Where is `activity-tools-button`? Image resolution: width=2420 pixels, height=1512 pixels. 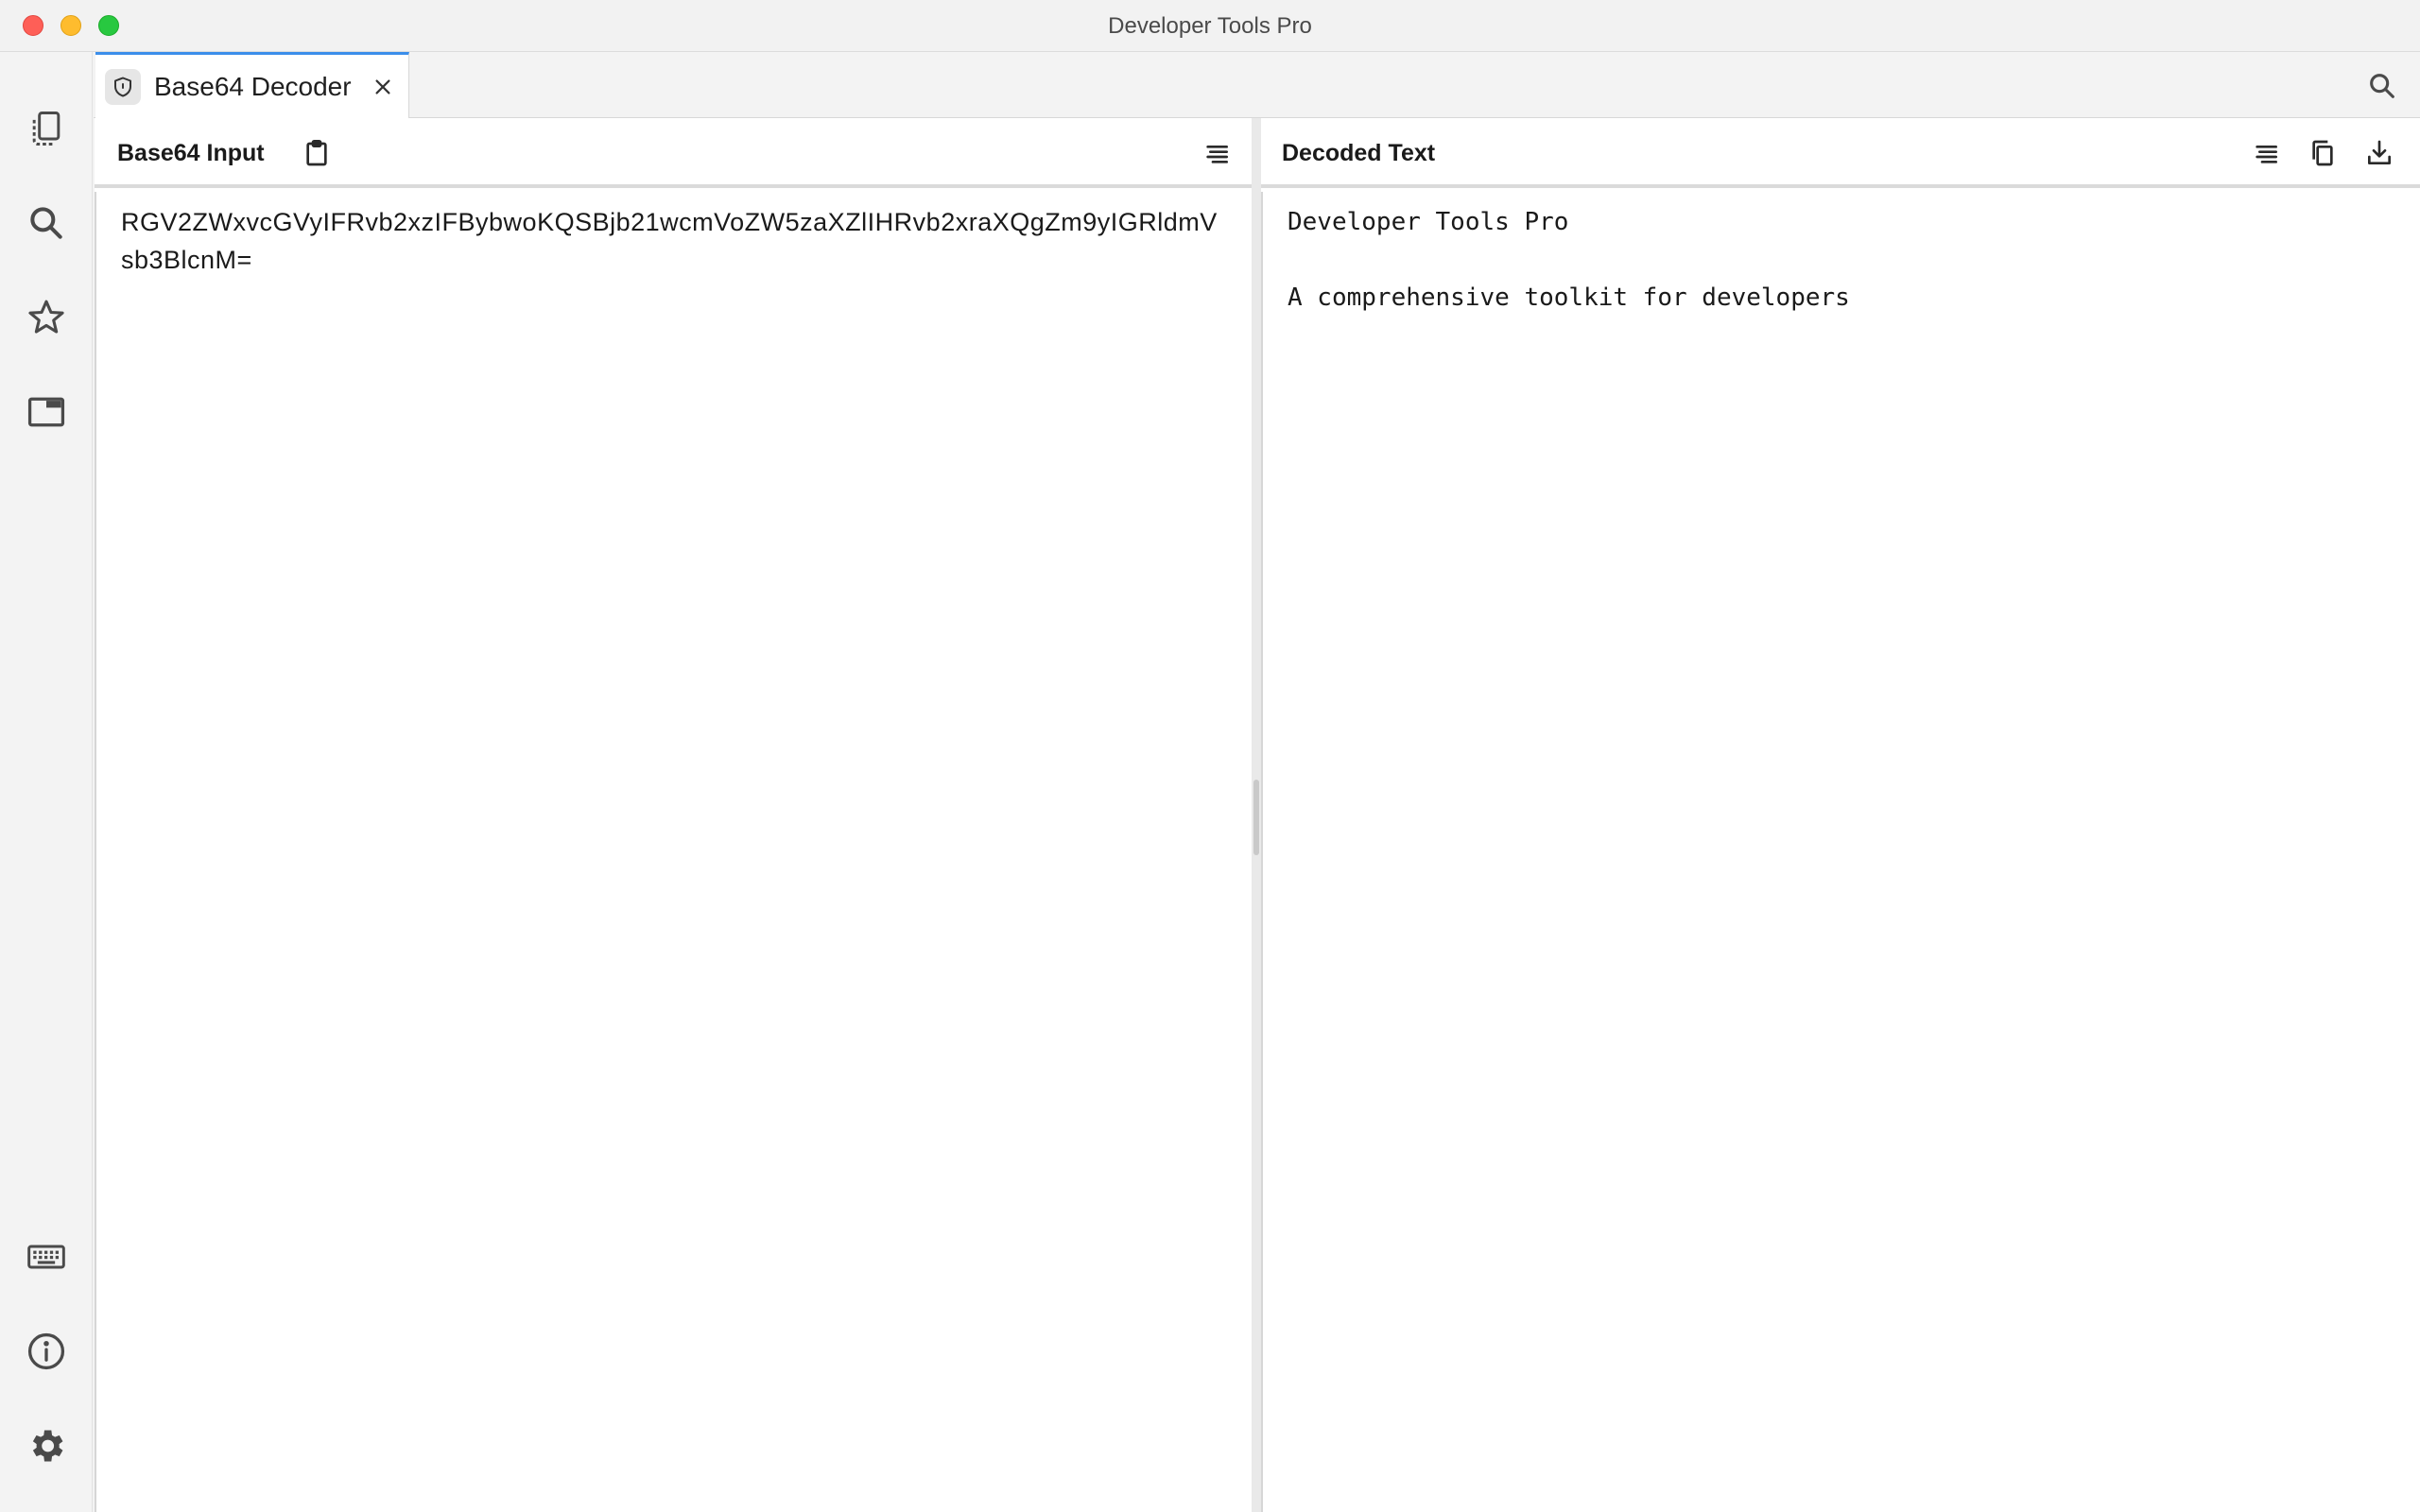
activity-tools-button is located at coordinates (46, 128).